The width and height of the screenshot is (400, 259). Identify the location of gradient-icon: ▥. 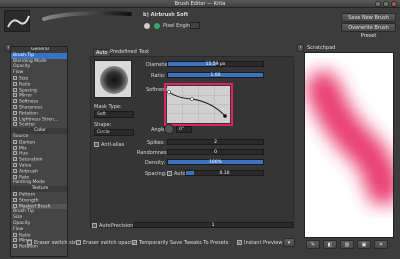
(347, 244).